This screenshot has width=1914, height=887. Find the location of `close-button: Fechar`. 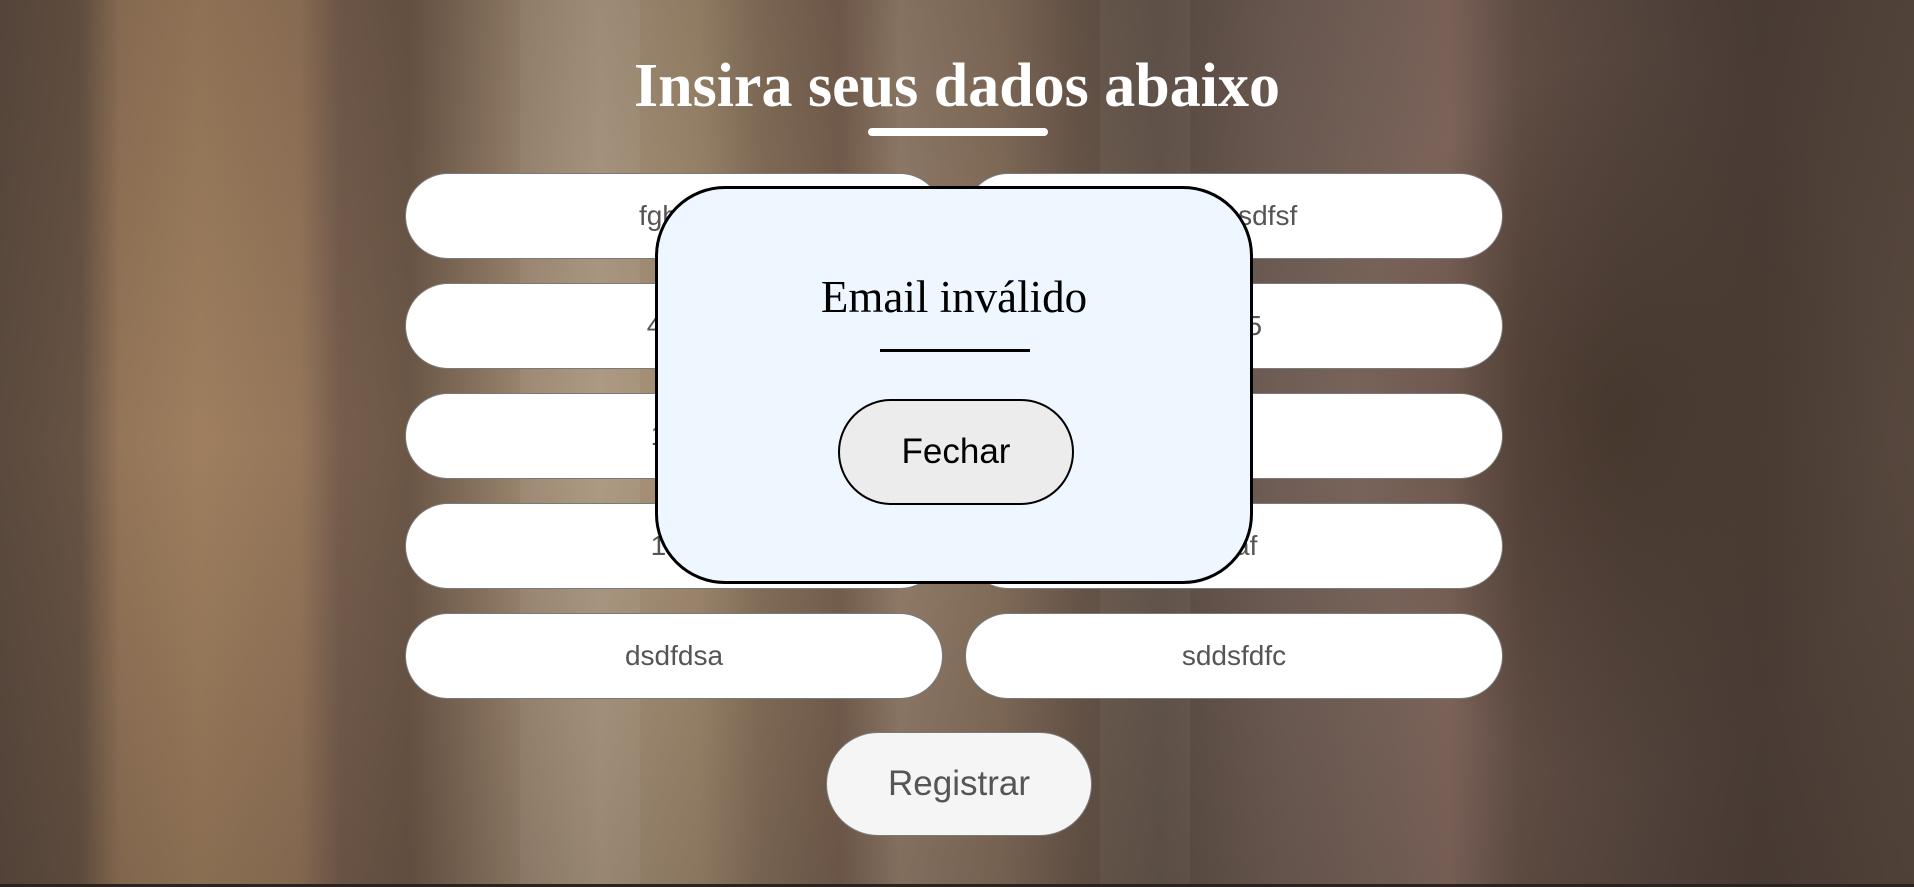

close-button: Fechar is located at coordinates (956, 452).